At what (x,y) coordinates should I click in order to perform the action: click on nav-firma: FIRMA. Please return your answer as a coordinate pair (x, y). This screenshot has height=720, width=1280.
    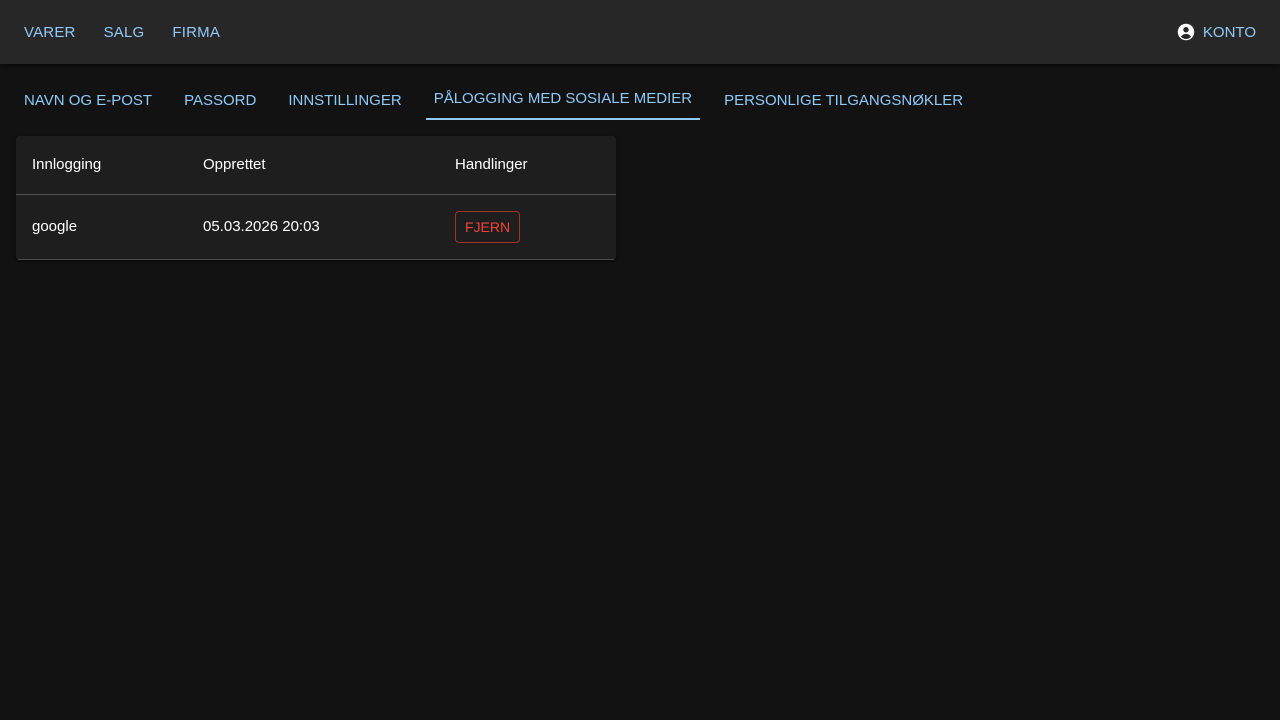
    Looking at the image, I should click on (196, 32).